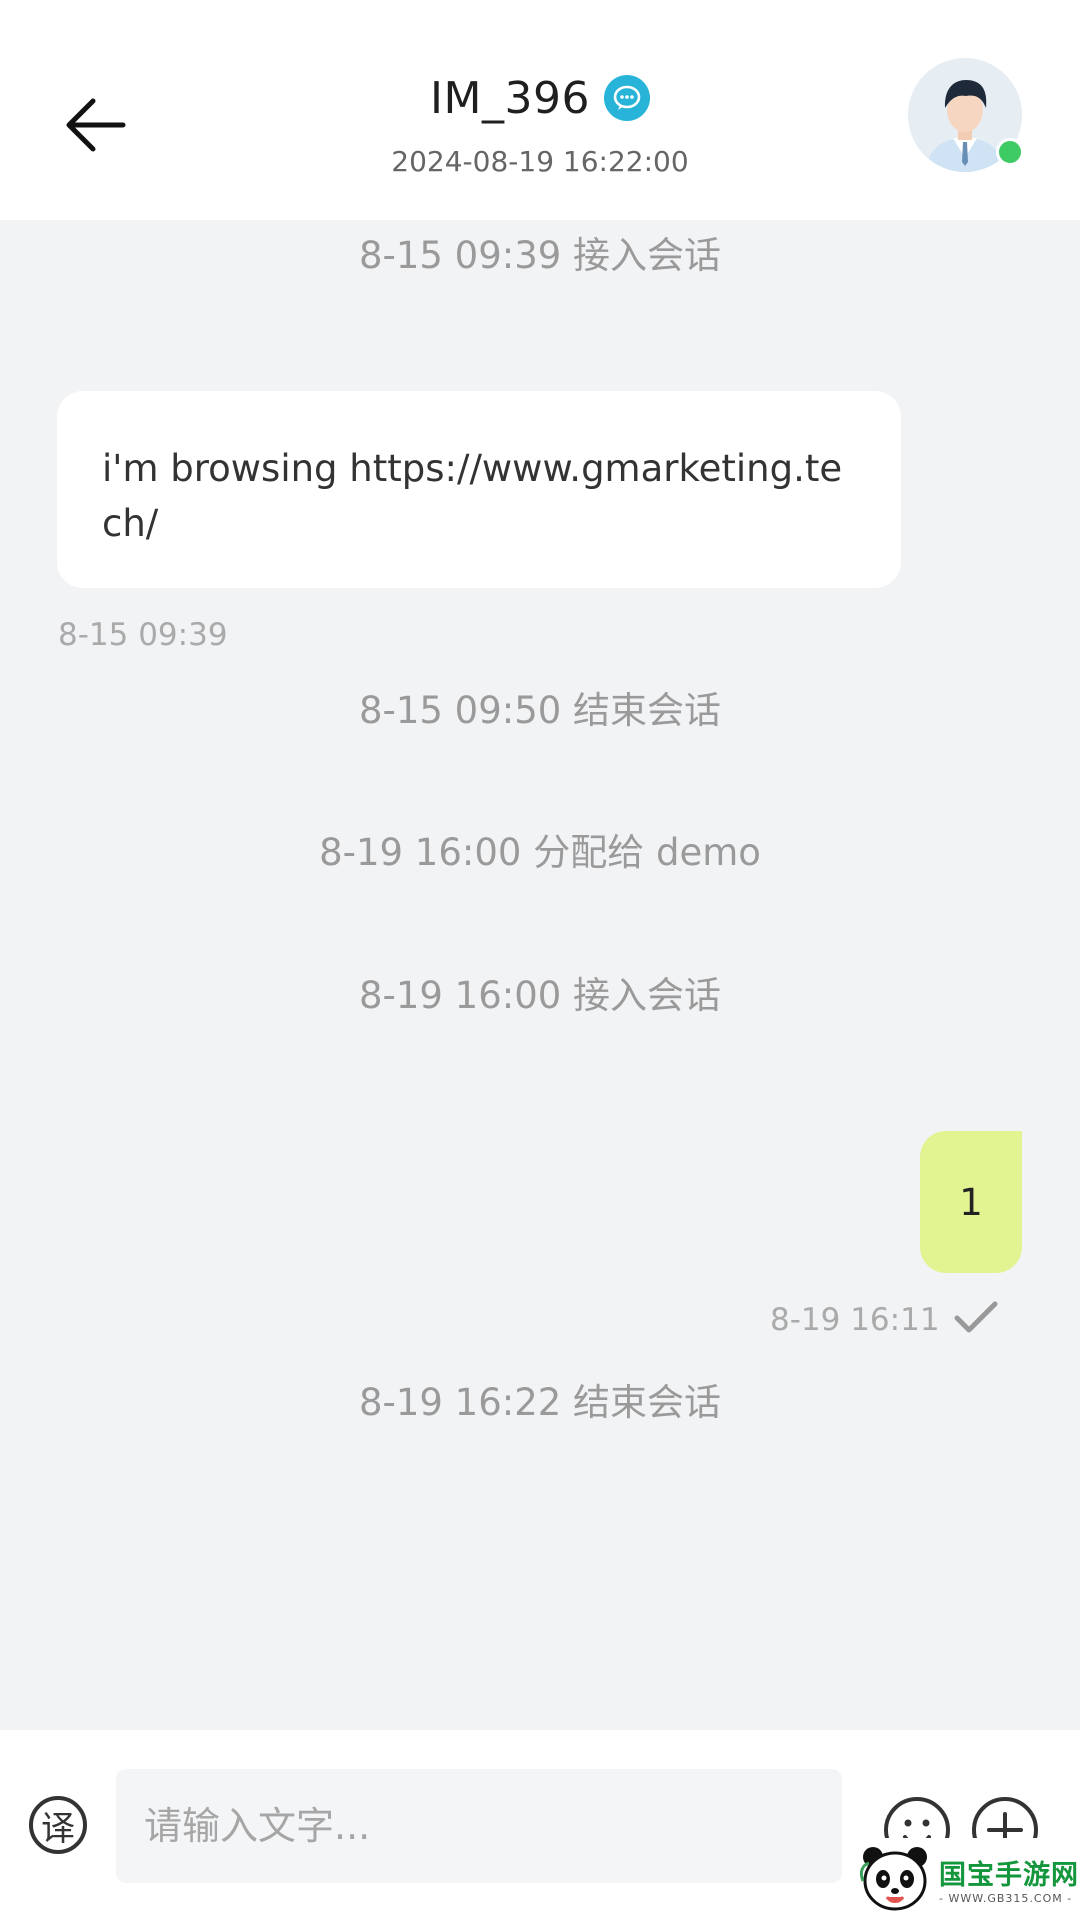  Describe the element at coordinates (893, 1879) in the screenshot. I see `panda-logo-icon` at that location.